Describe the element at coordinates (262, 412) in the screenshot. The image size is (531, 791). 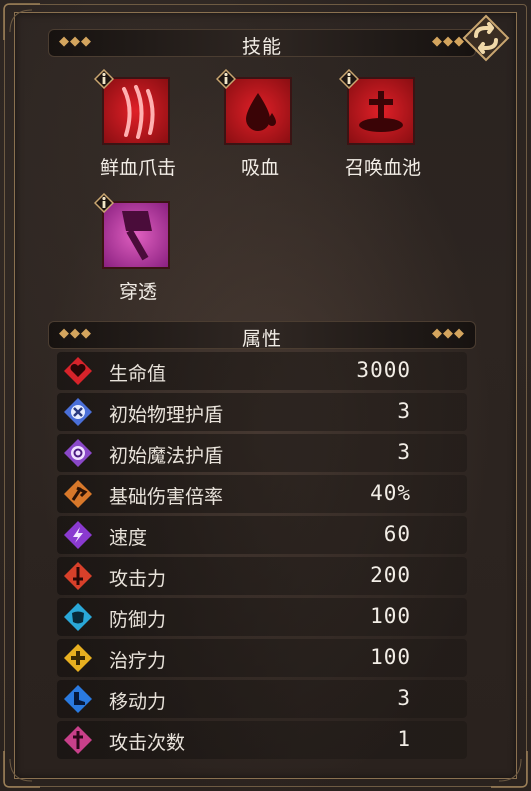
I see `attribute-row: 初始物理护盾 3` at that location.